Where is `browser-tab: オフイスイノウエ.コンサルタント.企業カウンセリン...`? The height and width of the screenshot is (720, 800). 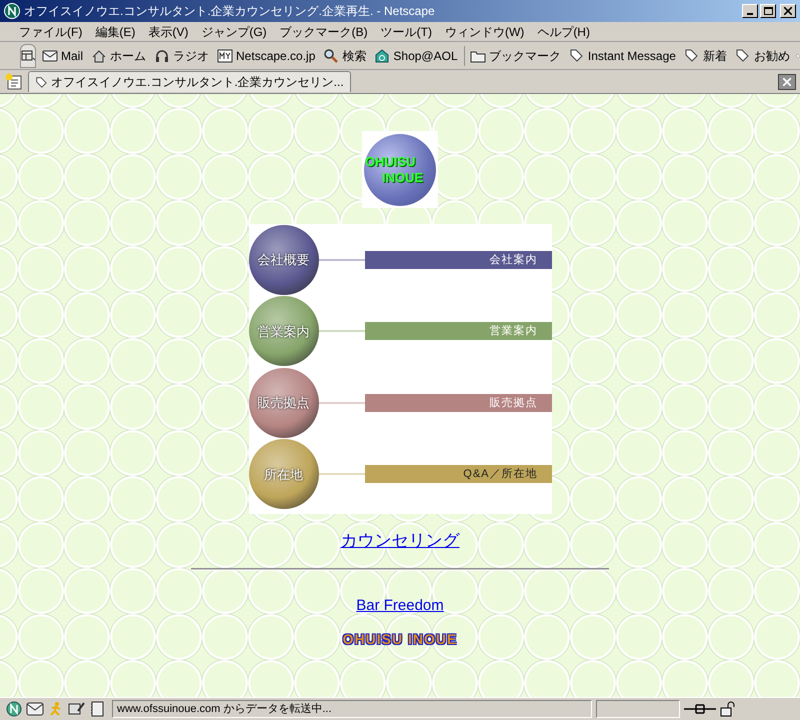
browser-tab: オフイスイノウエ.コンサルタント.企業カウンセリン... is located at coordinates (189, 81).